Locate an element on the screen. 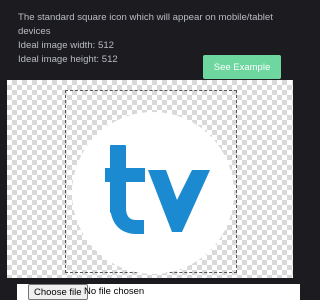 The width and height of the screenshot is (320, 300). see-example-button: See Example is located at coordinates (242, 67).